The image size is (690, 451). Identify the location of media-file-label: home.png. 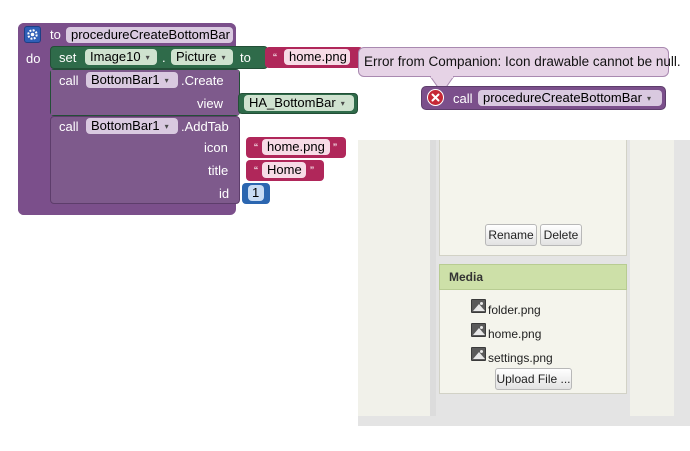
(515, 334).